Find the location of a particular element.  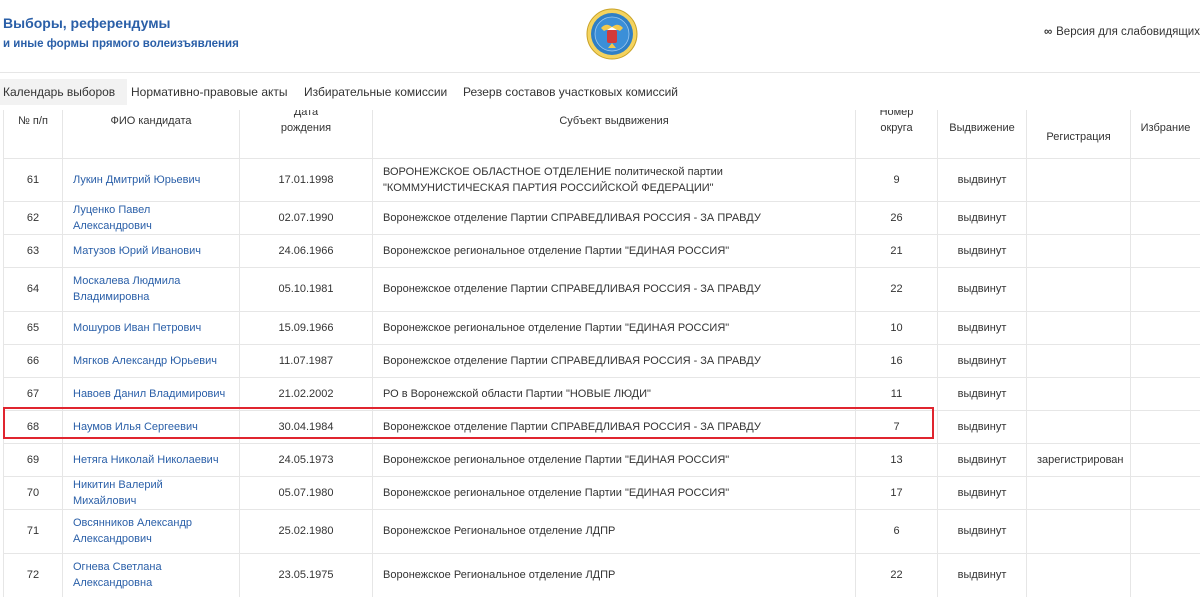

cell-fio: Лукин Дмитрий Юрьевич is located at coordinates (151, 179).